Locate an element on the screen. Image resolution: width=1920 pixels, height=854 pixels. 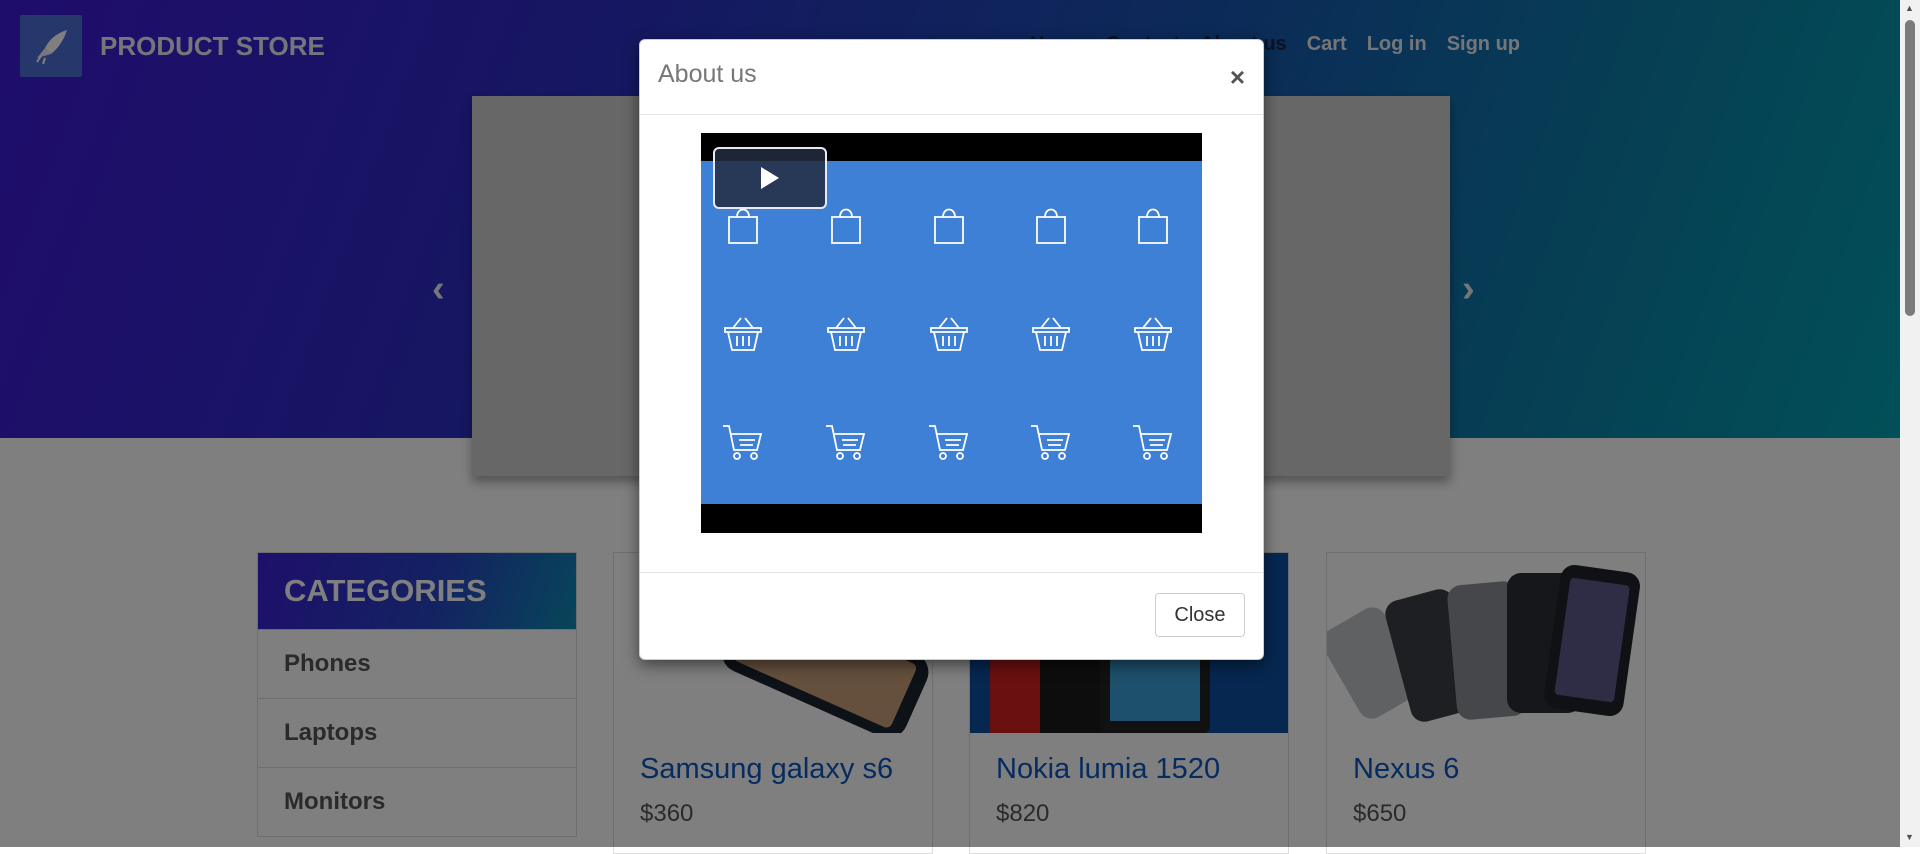
modal-footer: Close is located at coordinates (951, 616).